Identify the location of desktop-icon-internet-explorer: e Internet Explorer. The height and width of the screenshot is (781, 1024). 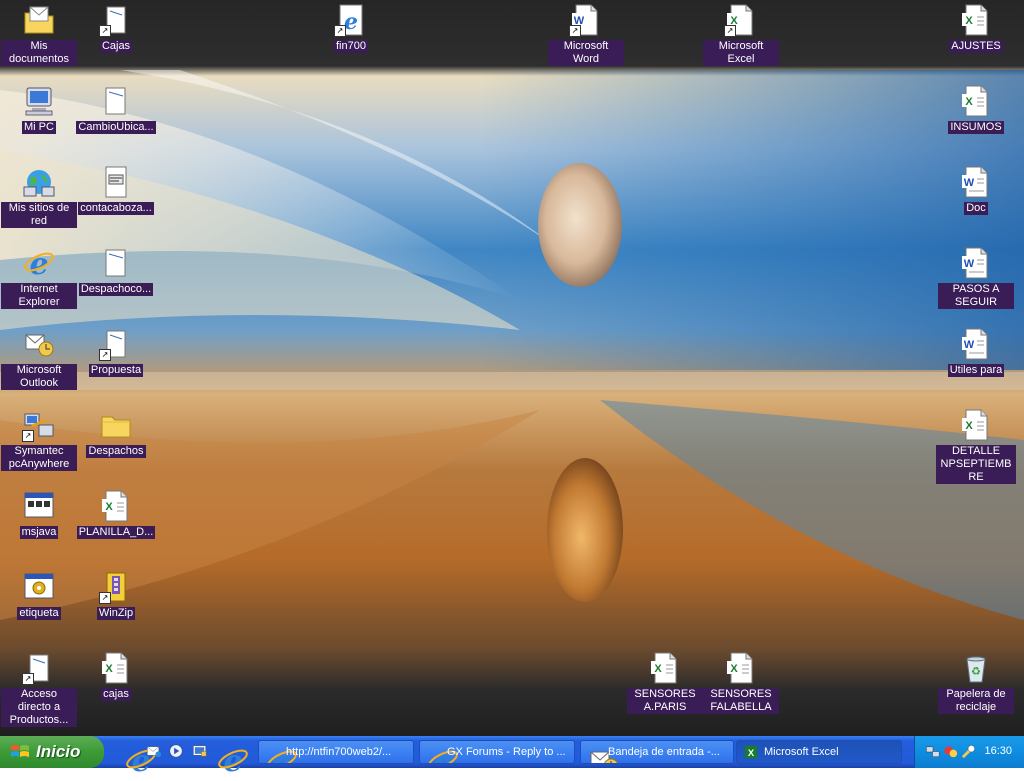
(39, 277).